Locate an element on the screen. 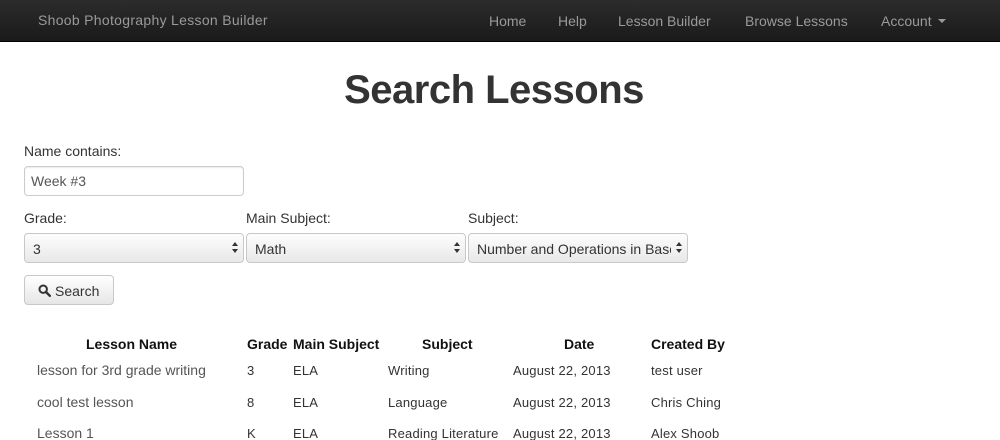  header-date: Date is located at coordinates (579, 344).